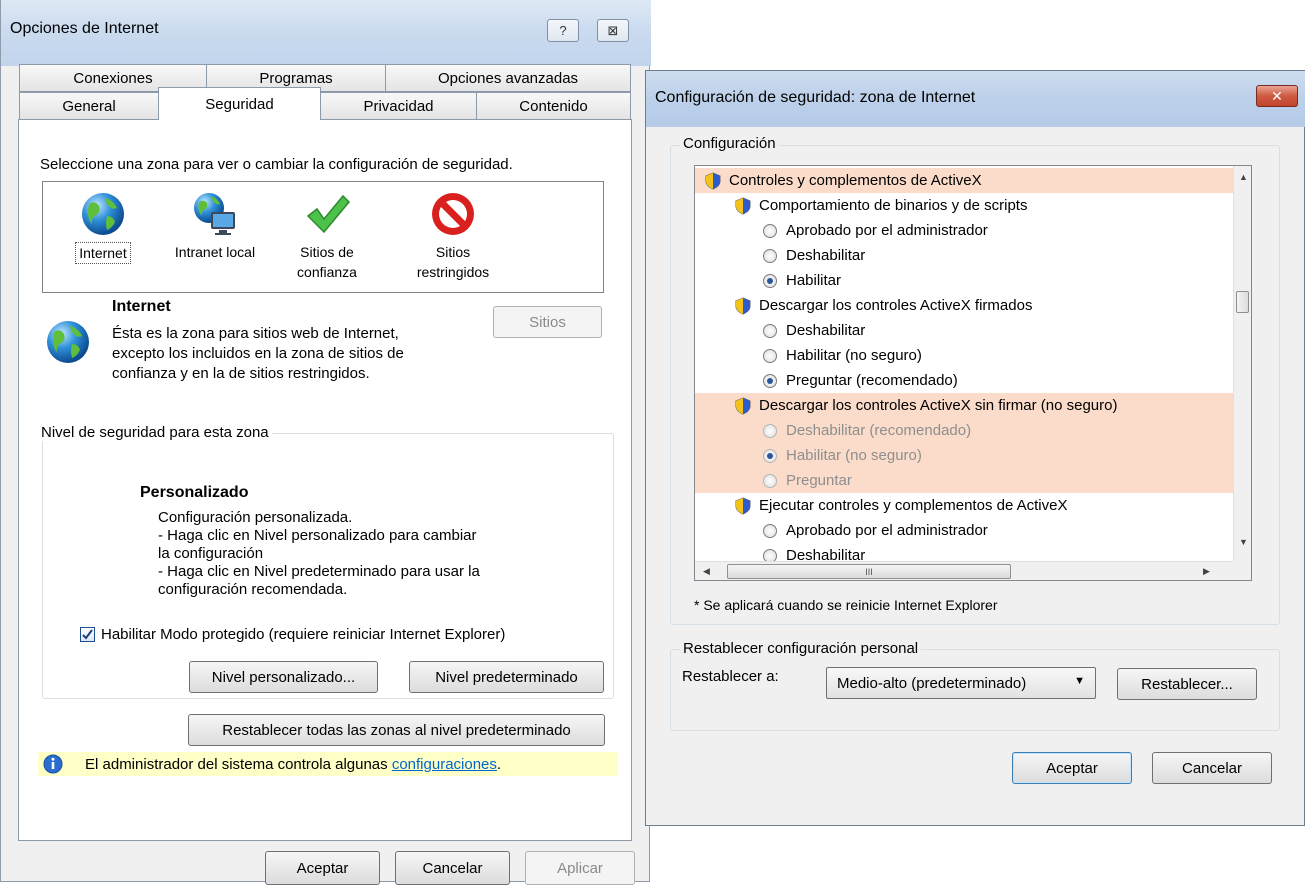 The width and height of the screenshot is (1305, 885). What do you see at coordinates (854, 355) in the screenshot?
I see `setting-label: Habilitar (no seguro)` at bounding box center [854, 355].